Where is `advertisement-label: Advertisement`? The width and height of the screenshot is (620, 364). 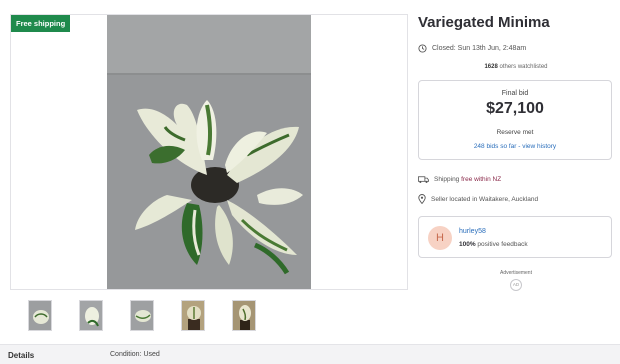
advertisement-label: Advertisement is located at coordinates (516, 273).